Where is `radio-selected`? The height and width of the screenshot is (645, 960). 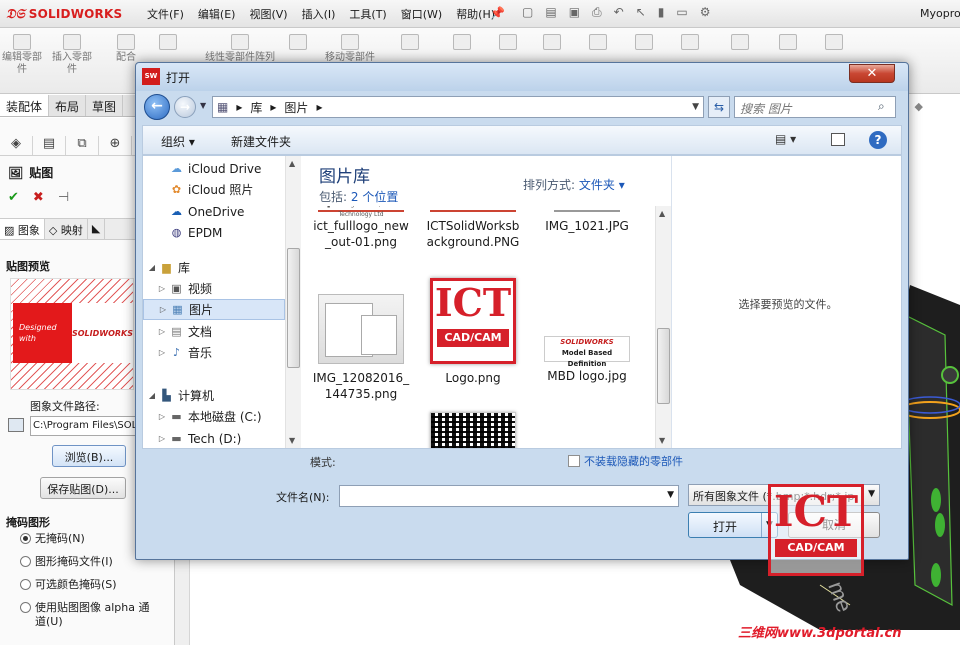 radio-selected is located at coordinates (25, 538).